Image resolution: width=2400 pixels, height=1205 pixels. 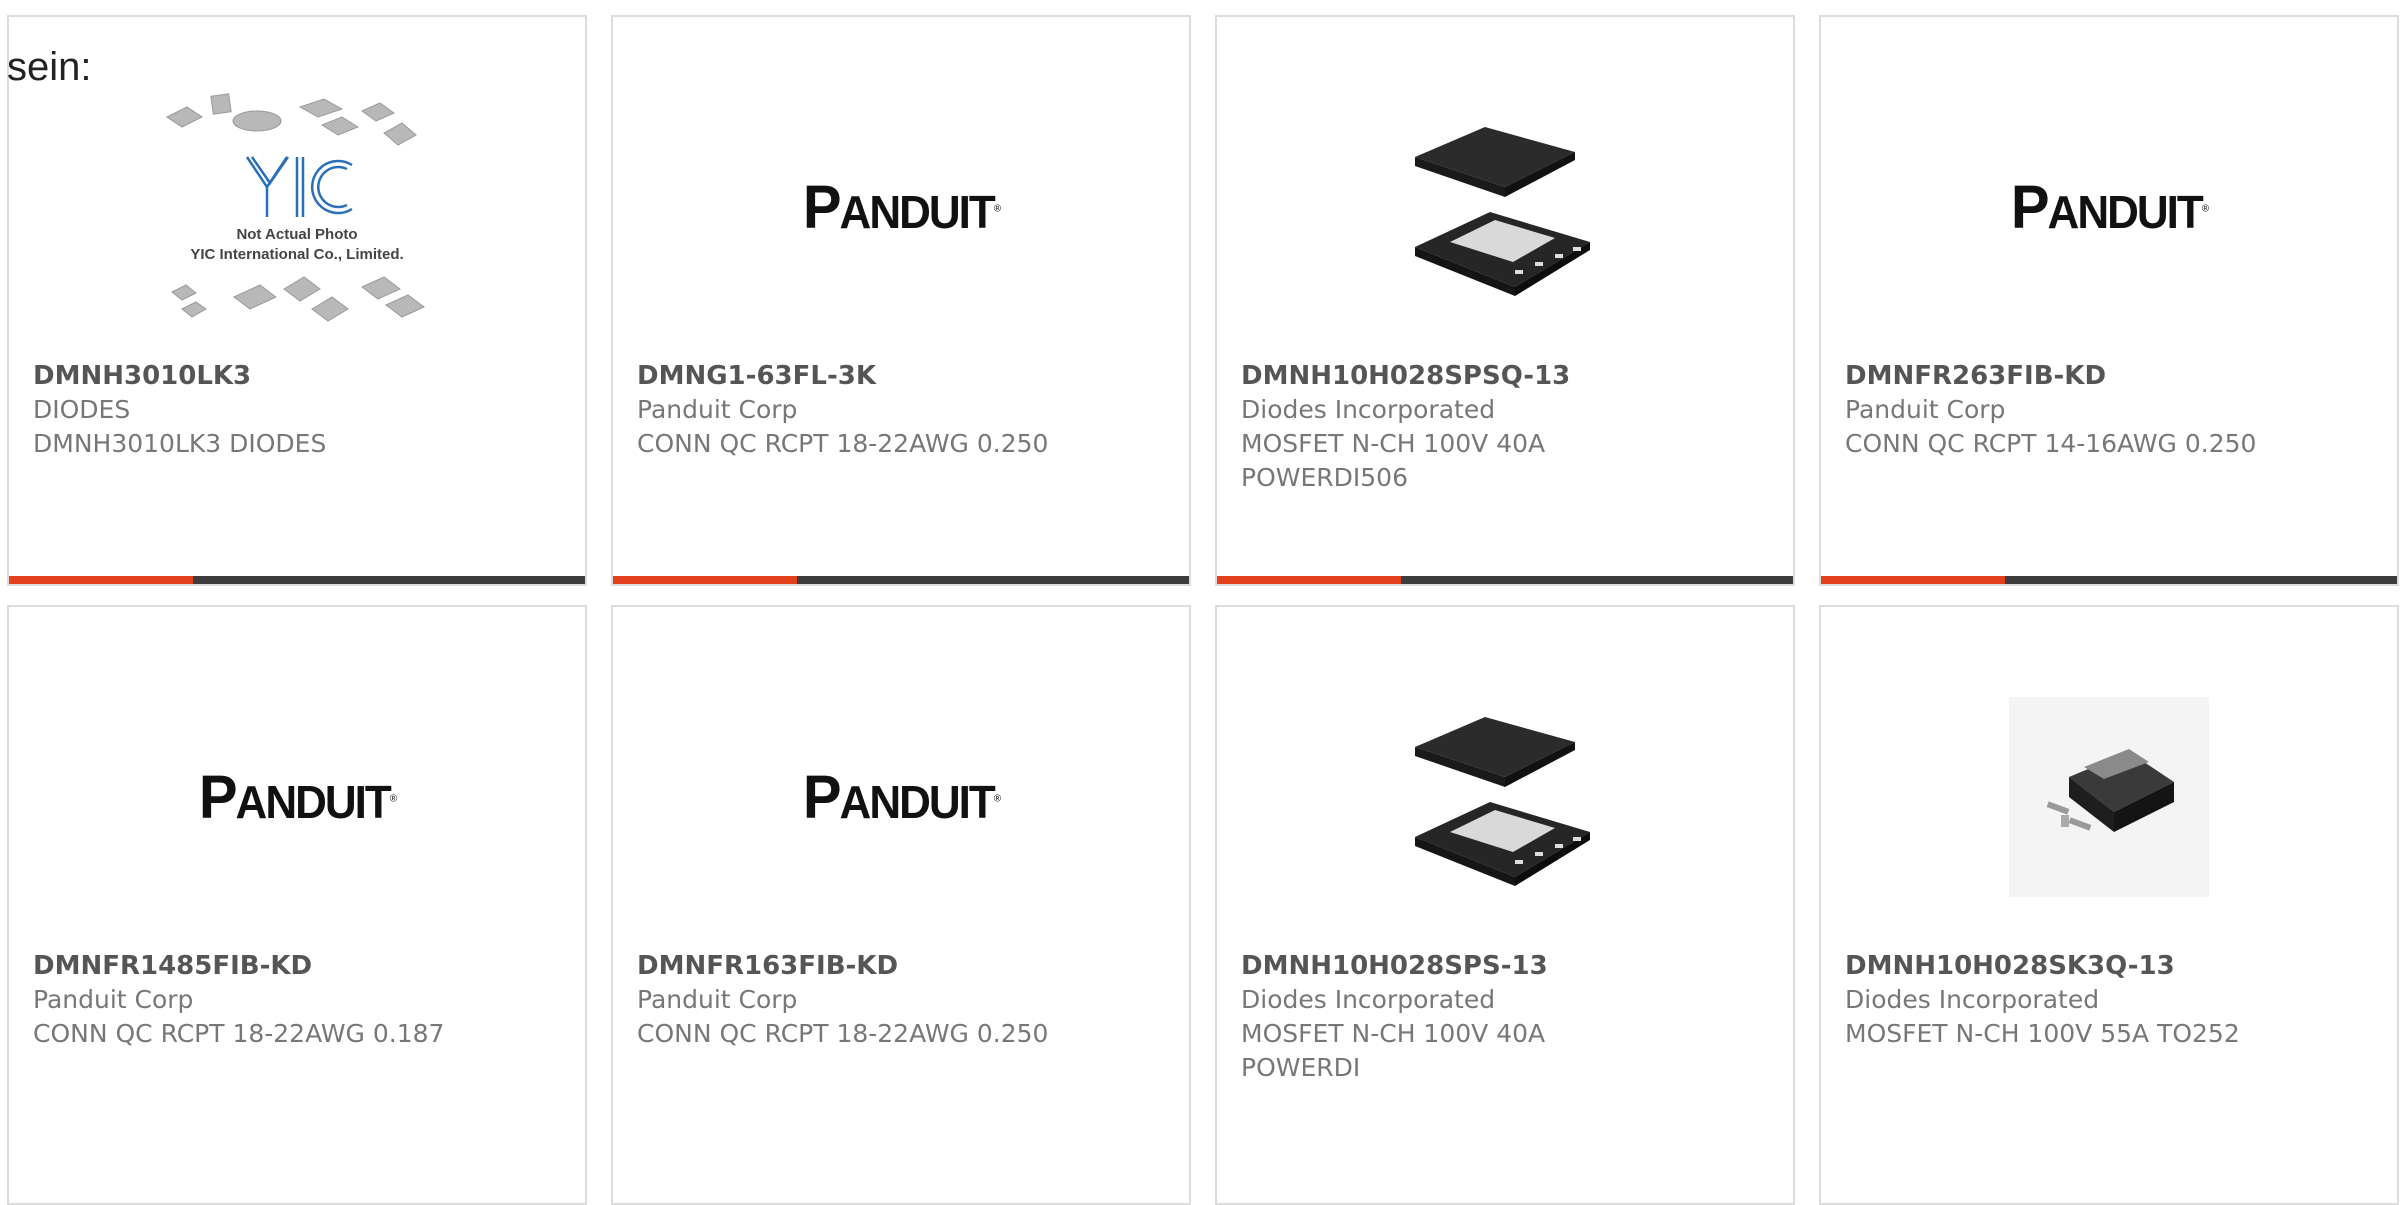 What do you see at coordinates (1393, 460) in the screenshot?
I see `description: MOSFET N-CH 100V 40A POWERDI506` at bounding box center [1393, 460].